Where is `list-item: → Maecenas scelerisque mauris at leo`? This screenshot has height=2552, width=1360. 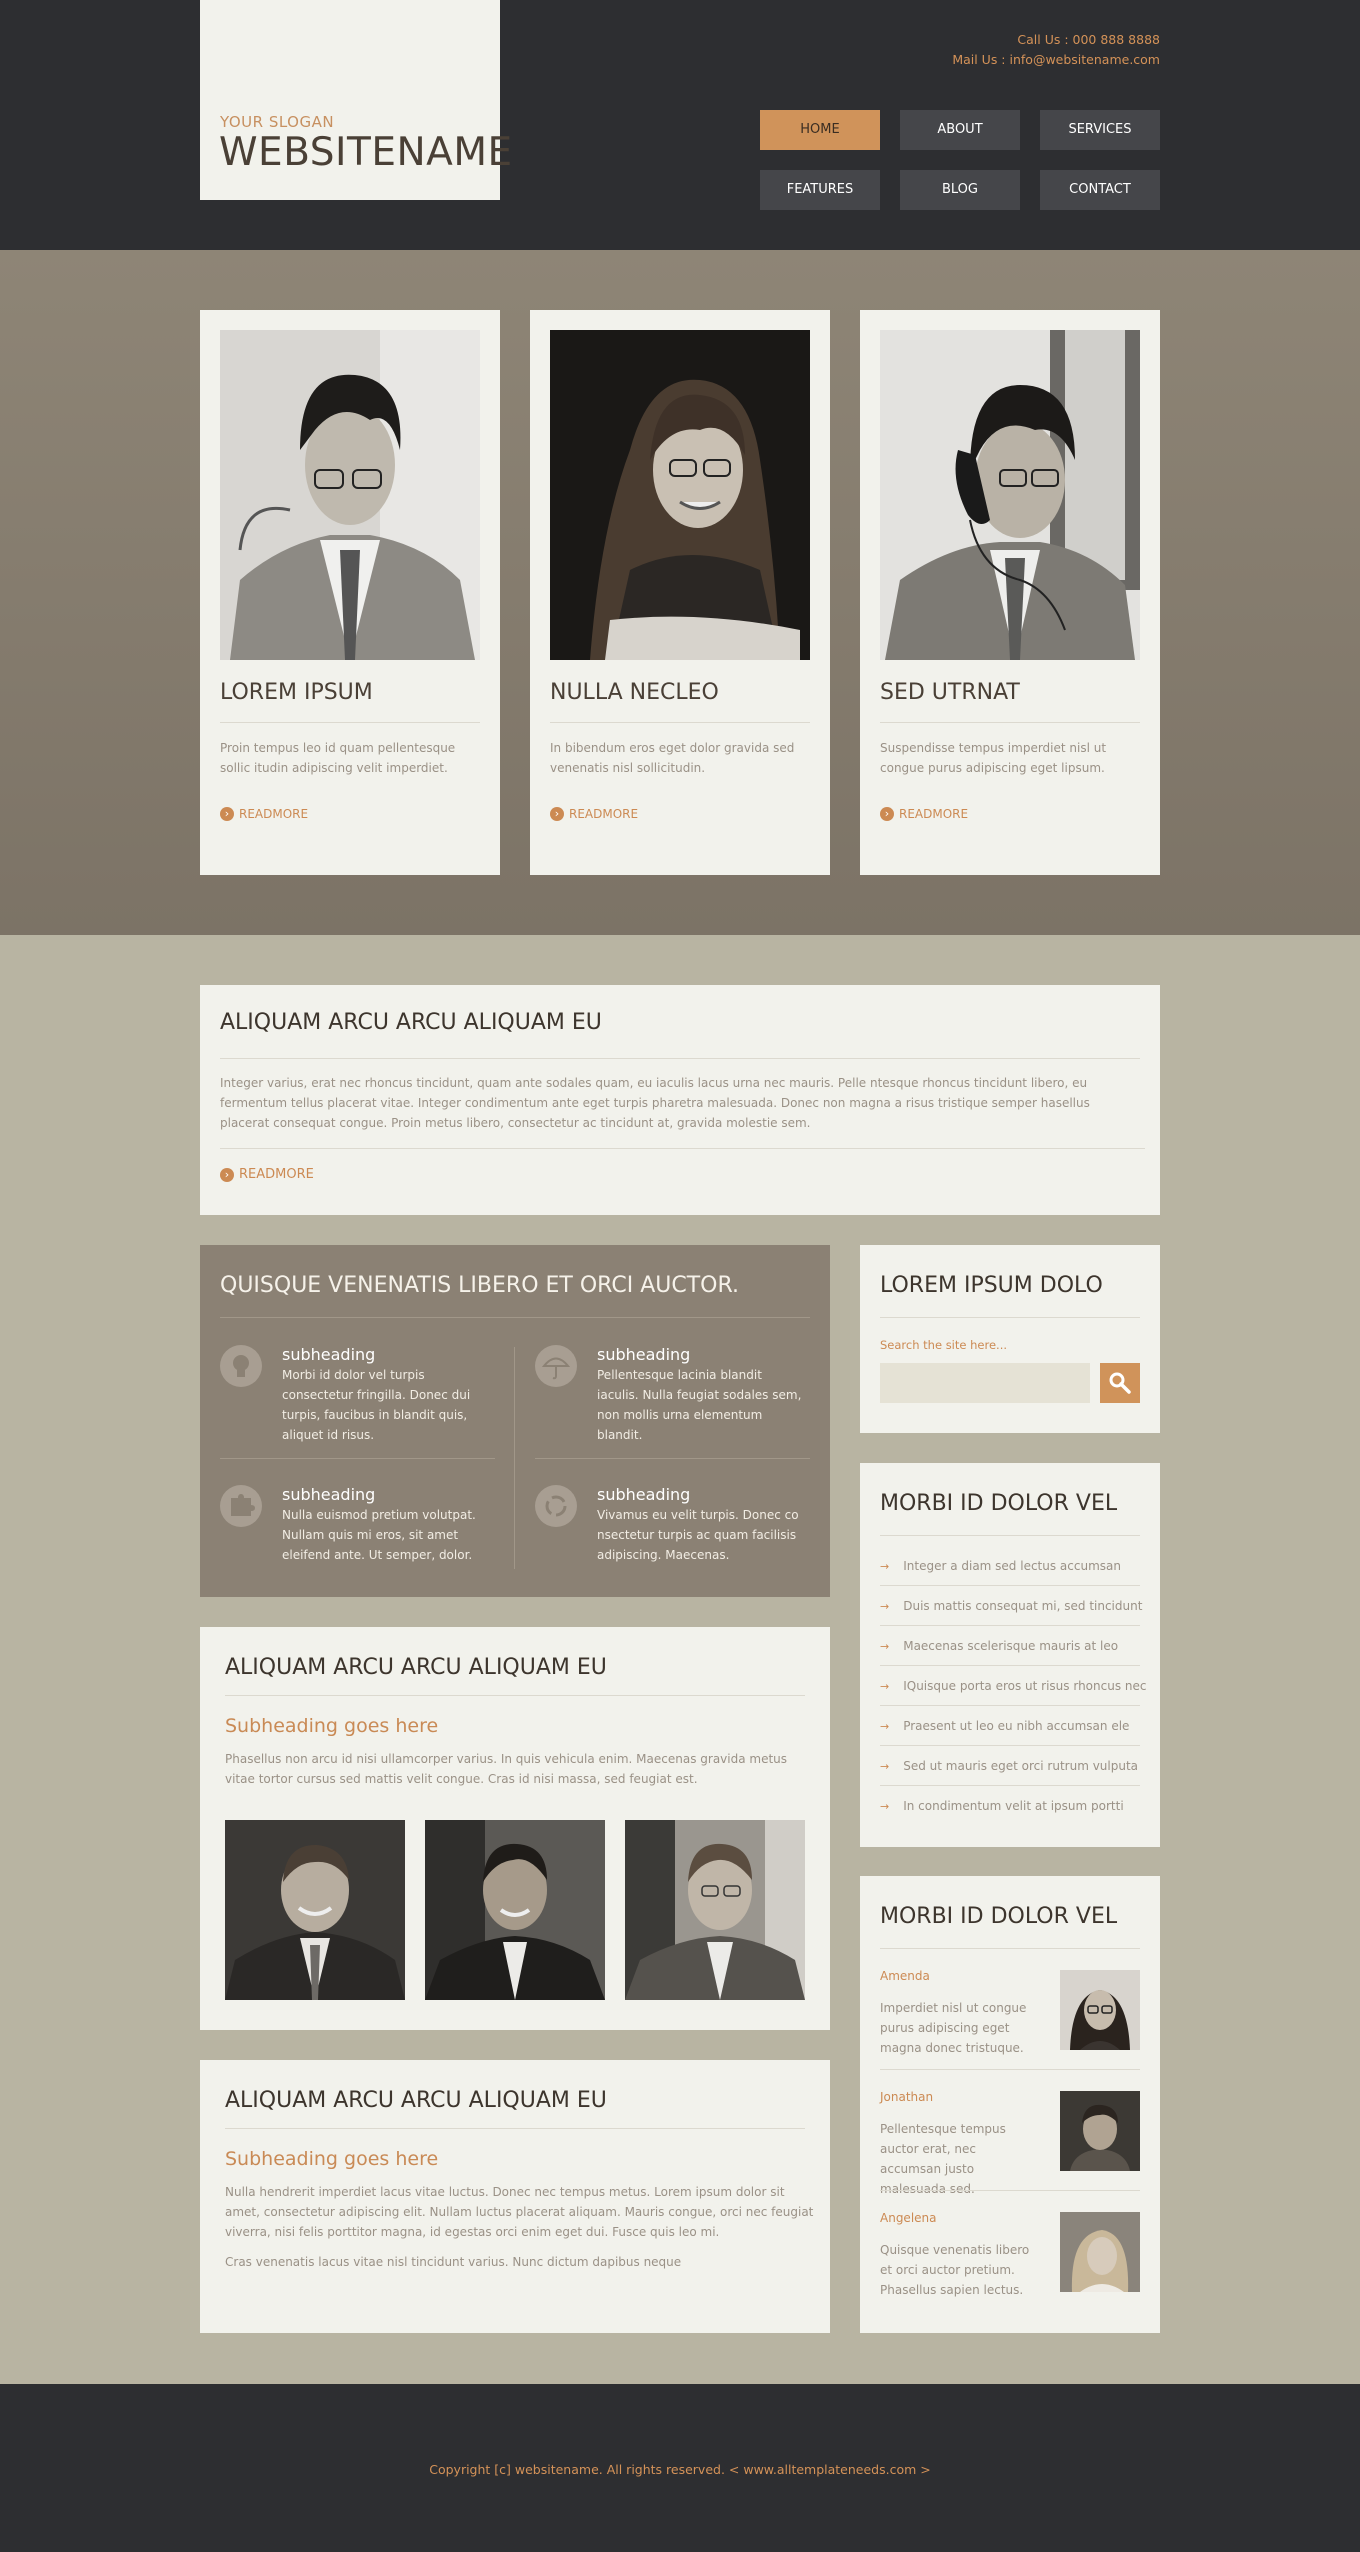 list-item: → Maecenas scelerisque mauris at leo is located at coordinates (1010, 1646).